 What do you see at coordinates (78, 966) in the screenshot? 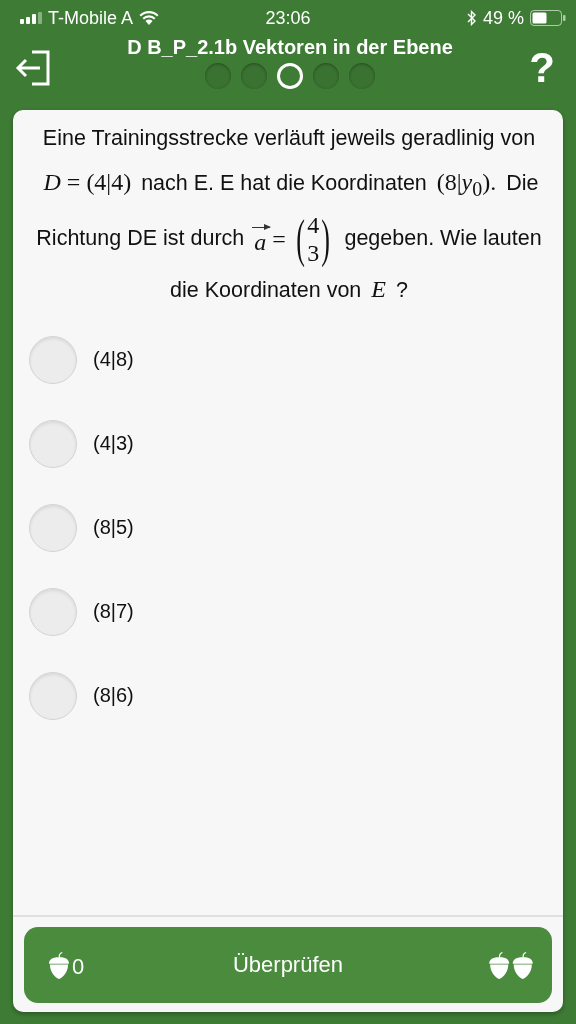
I see `acorn-count: 0` at bounding box center [78, 966].